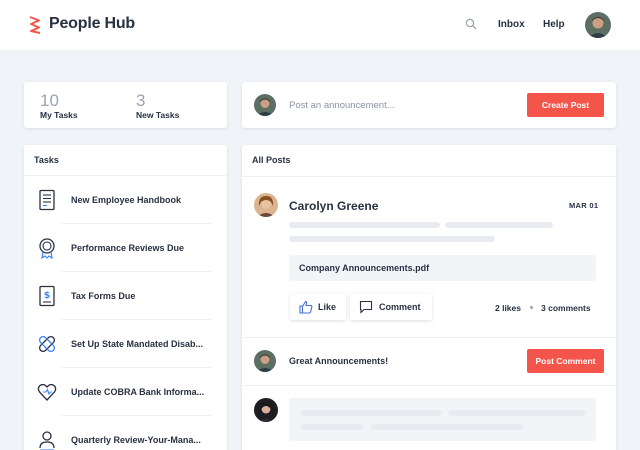 The height and width of the screenshot is (450, 640). What do you see at coordinates (442, 419) in the screenshot?
I see `comment-placeholder-box` at bounding box center [442, 419].